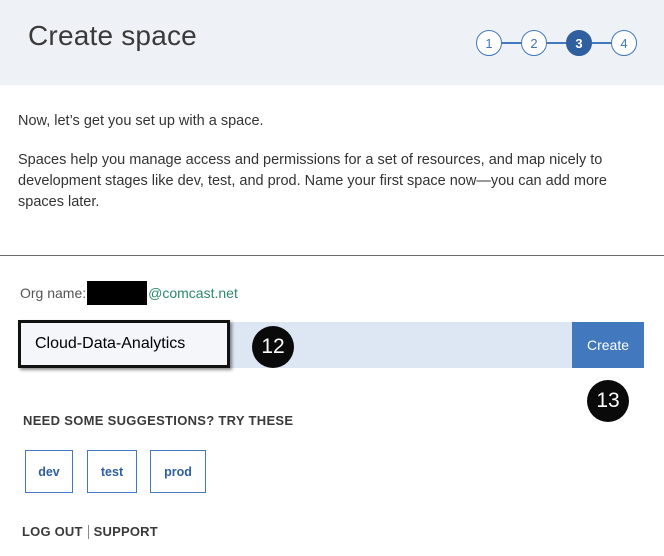 This screenshot has width=664, height=556. What do you see at coordinates (332, 255) in the screenshot?
I see `section-divider` at bounding box center [332, 255].